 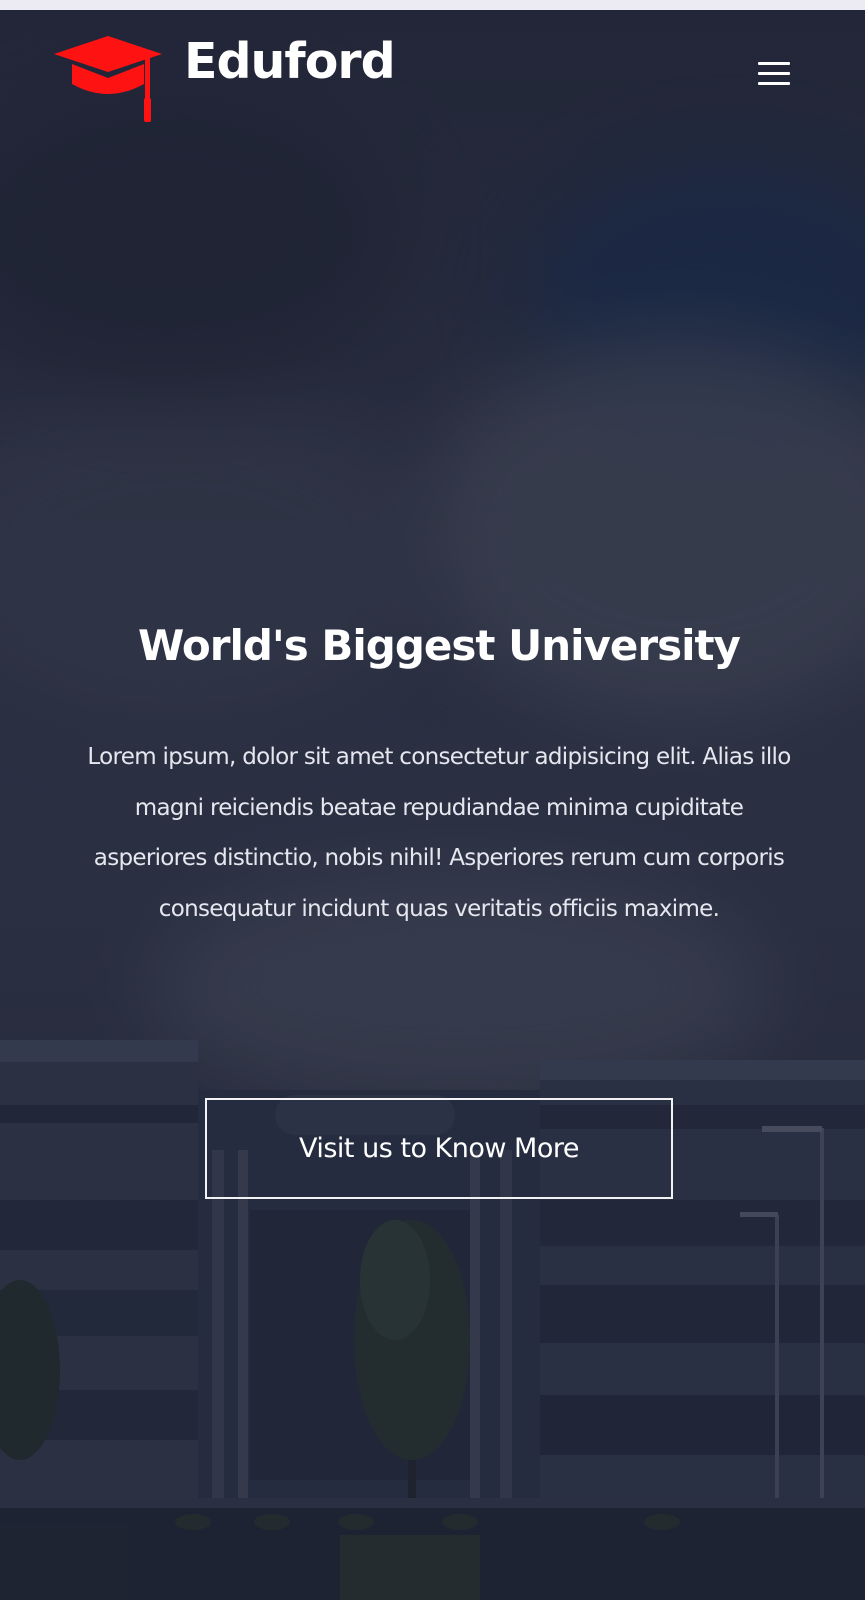 What do you see at coordinates (439, 645) in the screenshot?
I see `hero-title: World's Biggest University` at bounding box center [439, 645].